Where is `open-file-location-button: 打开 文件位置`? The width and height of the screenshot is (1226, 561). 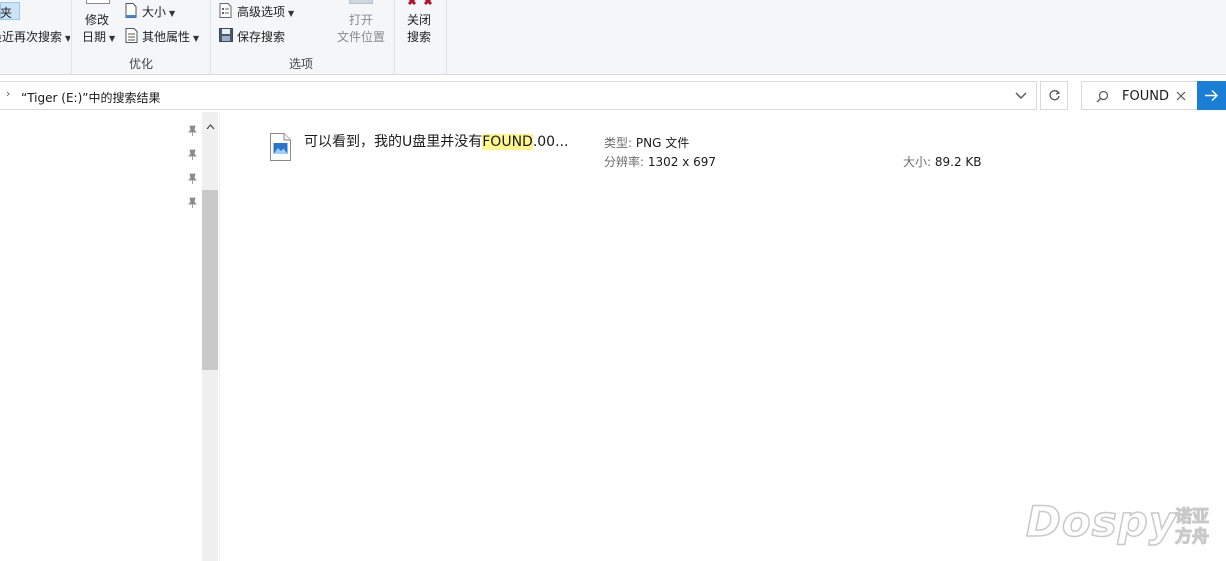
open-file-location-button: 打开 文件位置 is located at coordinates (362, 23).